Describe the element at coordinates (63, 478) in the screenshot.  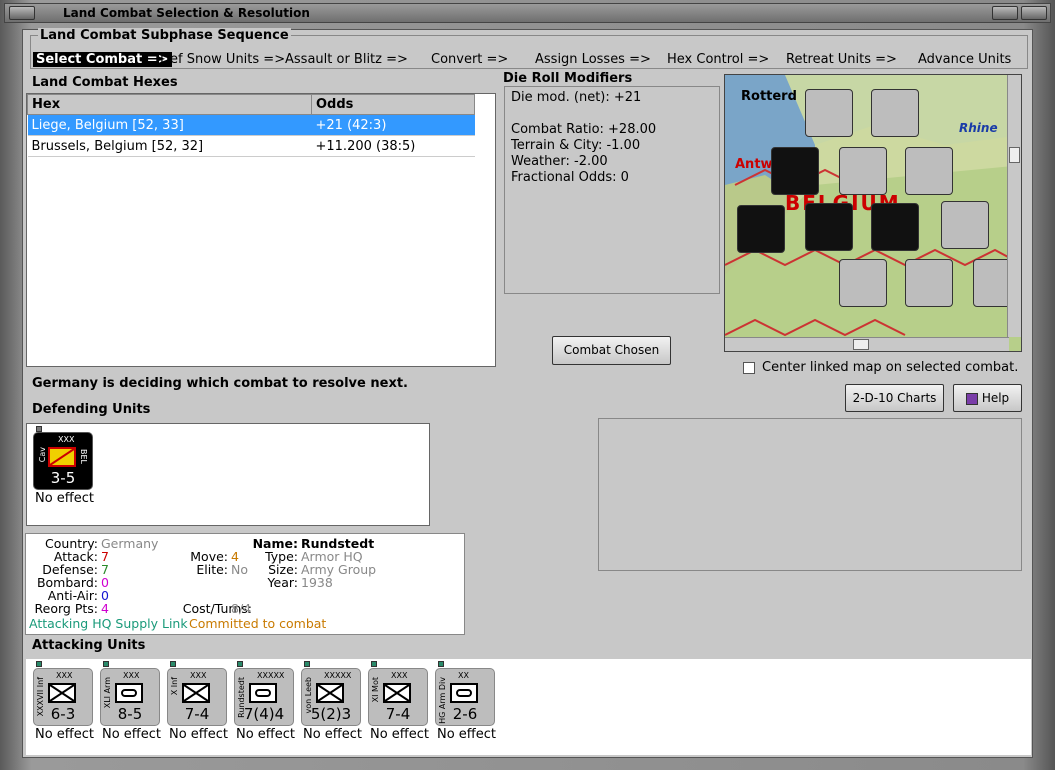
I see `unit-strength: 3-5` at that location.